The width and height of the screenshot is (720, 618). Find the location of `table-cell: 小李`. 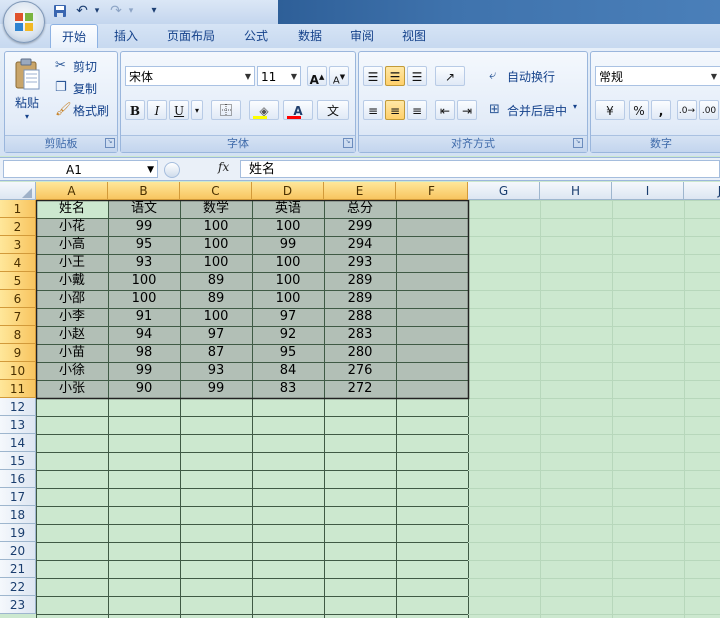

table-cell: 小李 is located at coordinates (72, 317).